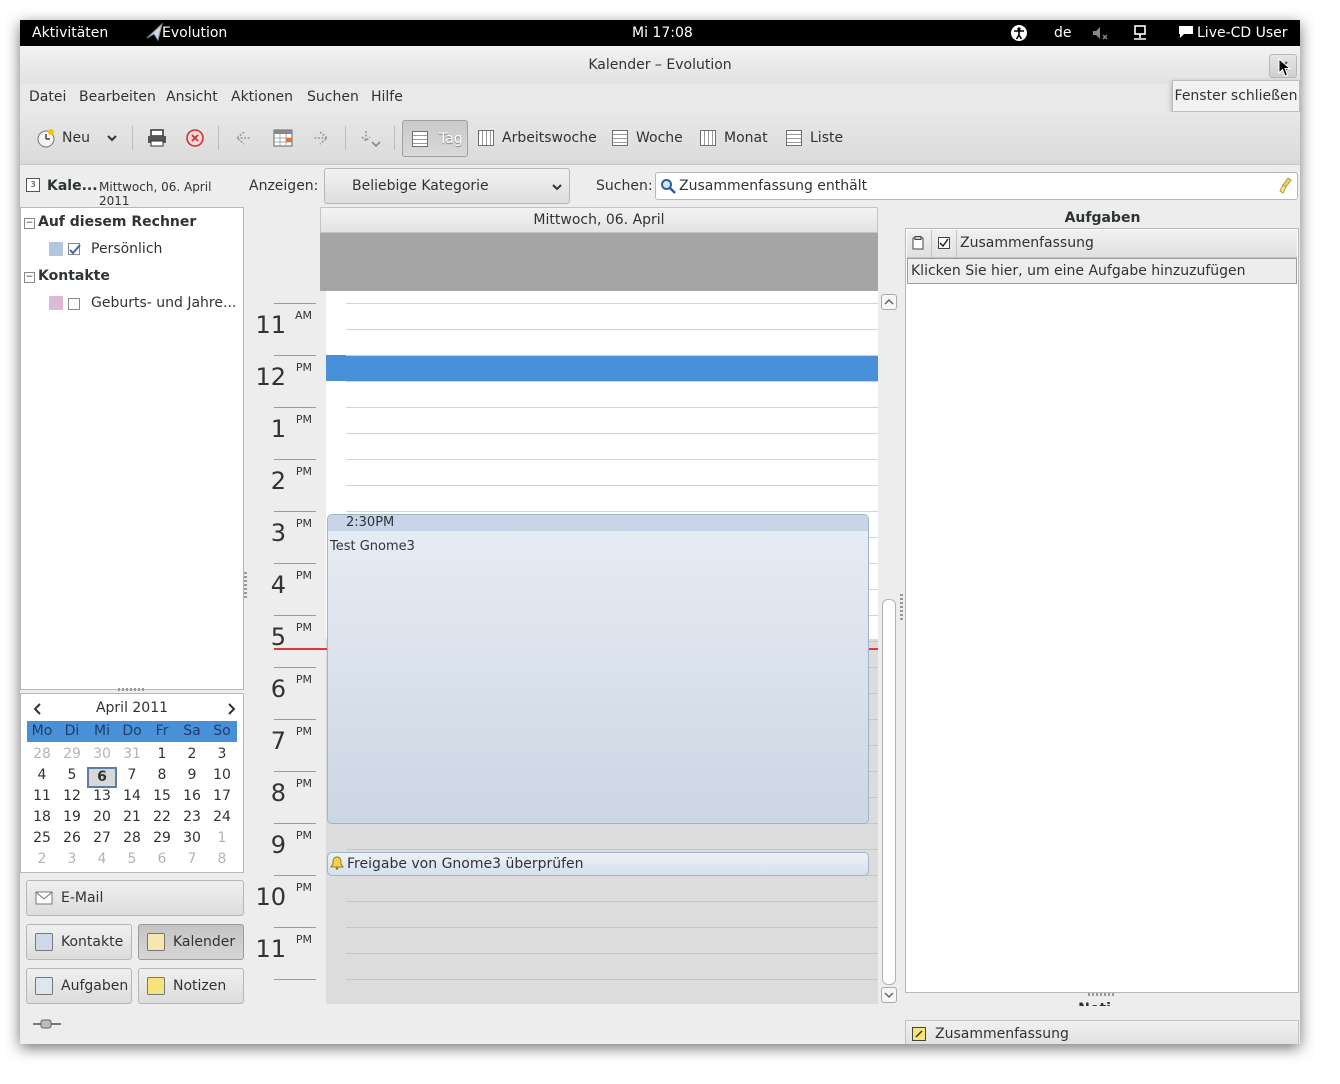  Describe the element at coordinates (333, 97) in the screenshot. I see `menu-suchen: Suchen` at that location.